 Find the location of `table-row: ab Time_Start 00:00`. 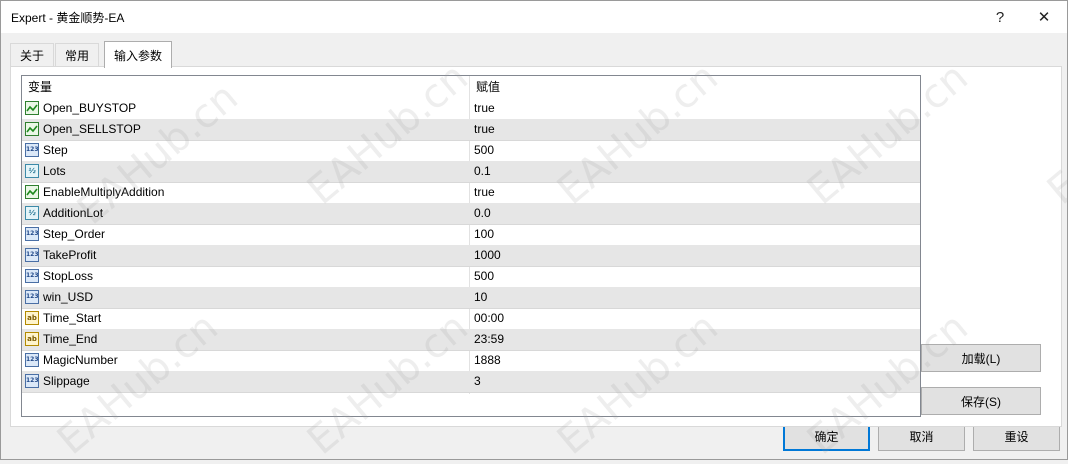

table-row: ab Time_Start 00:00 is located at coordinates (471, 319).